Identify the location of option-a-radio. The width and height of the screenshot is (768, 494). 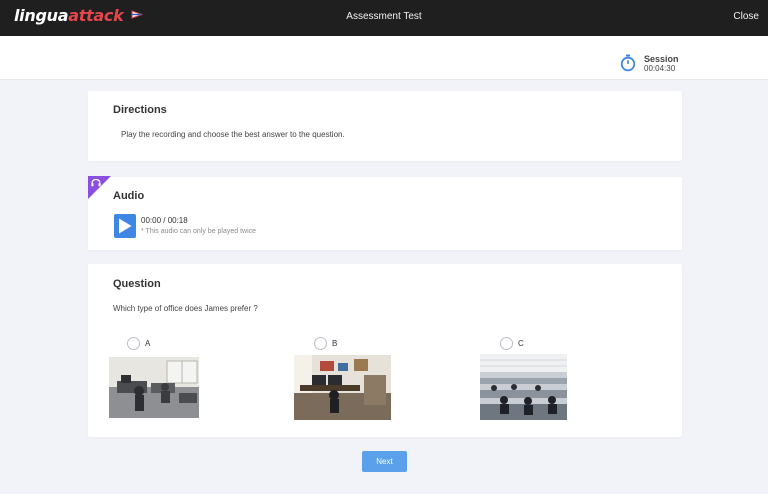
(133, 343).